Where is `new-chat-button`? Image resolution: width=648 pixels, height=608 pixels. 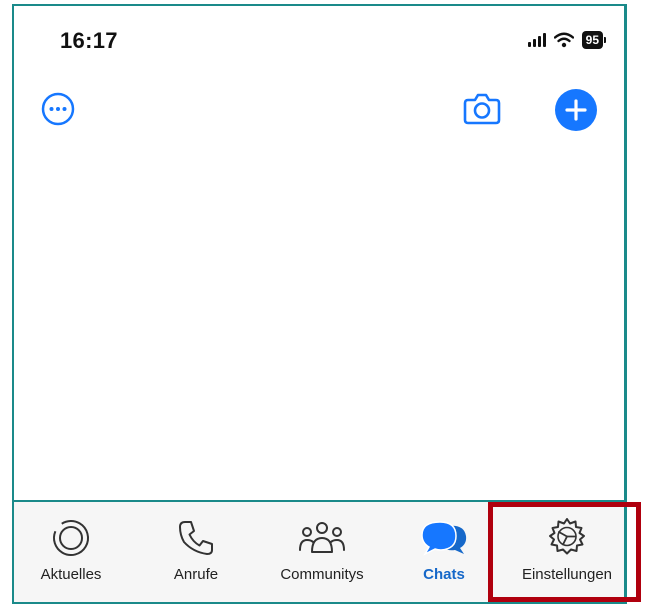
new-chat-button is located at coordinates (576, 110).